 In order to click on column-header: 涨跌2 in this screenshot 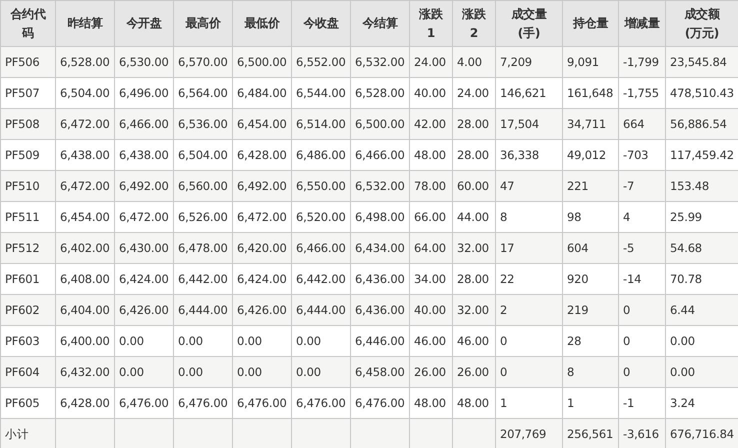, I will do `click(474, 23)`.